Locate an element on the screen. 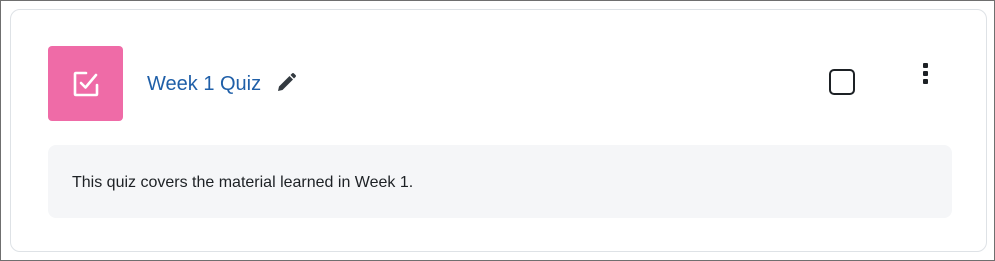  kebab-menu-icon is located at coordinates (925, 73).